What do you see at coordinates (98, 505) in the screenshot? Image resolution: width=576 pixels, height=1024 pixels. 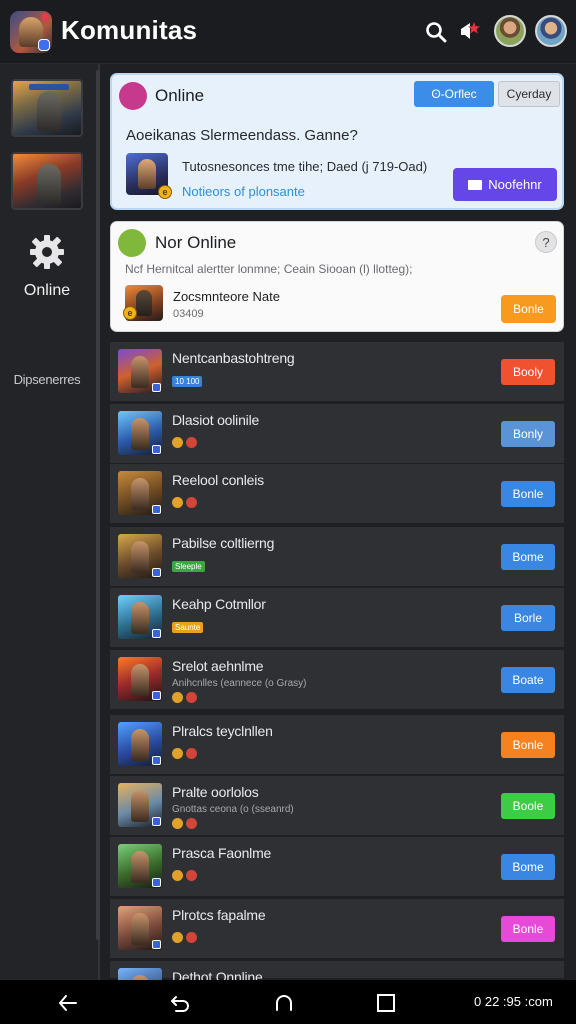 I see `scrollbar` at bounding box center [98, 505].